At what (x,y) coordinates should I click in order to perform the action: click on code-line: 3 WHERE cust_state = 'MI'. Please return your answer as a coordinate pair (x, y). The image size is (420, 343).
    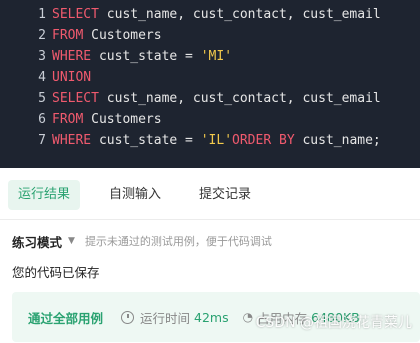
    Looking at the image, I should click on (210, 56).